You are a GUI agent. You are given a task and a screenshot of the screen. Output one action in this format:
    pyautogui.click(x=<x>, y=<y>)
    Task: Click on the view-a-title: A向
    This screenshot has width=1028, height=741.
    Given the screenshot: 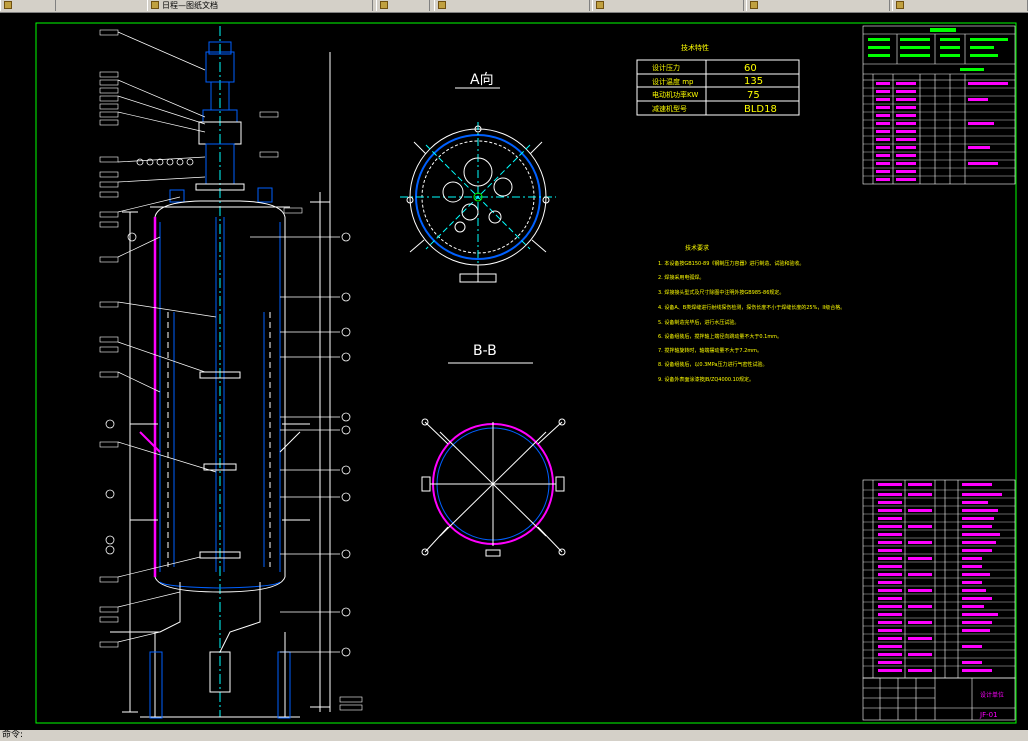 What is the action you would take?
    pyautogui.click(x=482, y=80)
    